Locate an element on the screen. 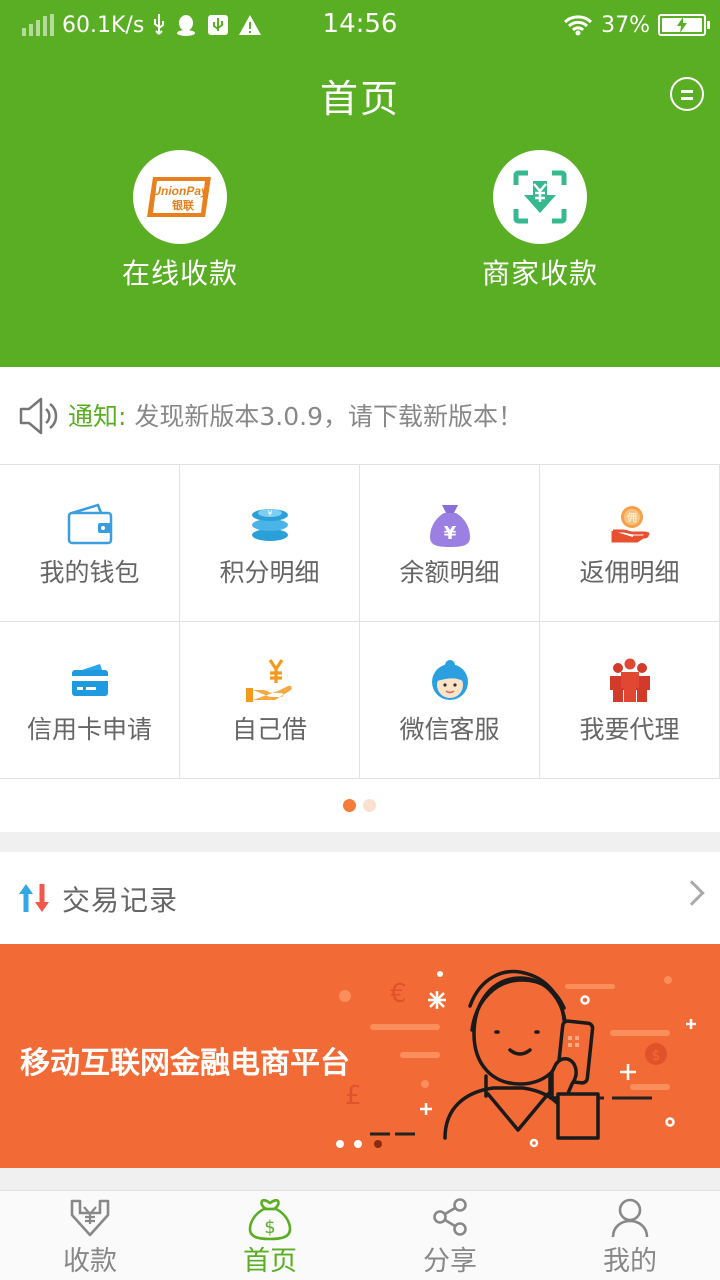 This screenshot has height=1280, width=720. home-money-icon: $ is located at coordinates (270, 1219).